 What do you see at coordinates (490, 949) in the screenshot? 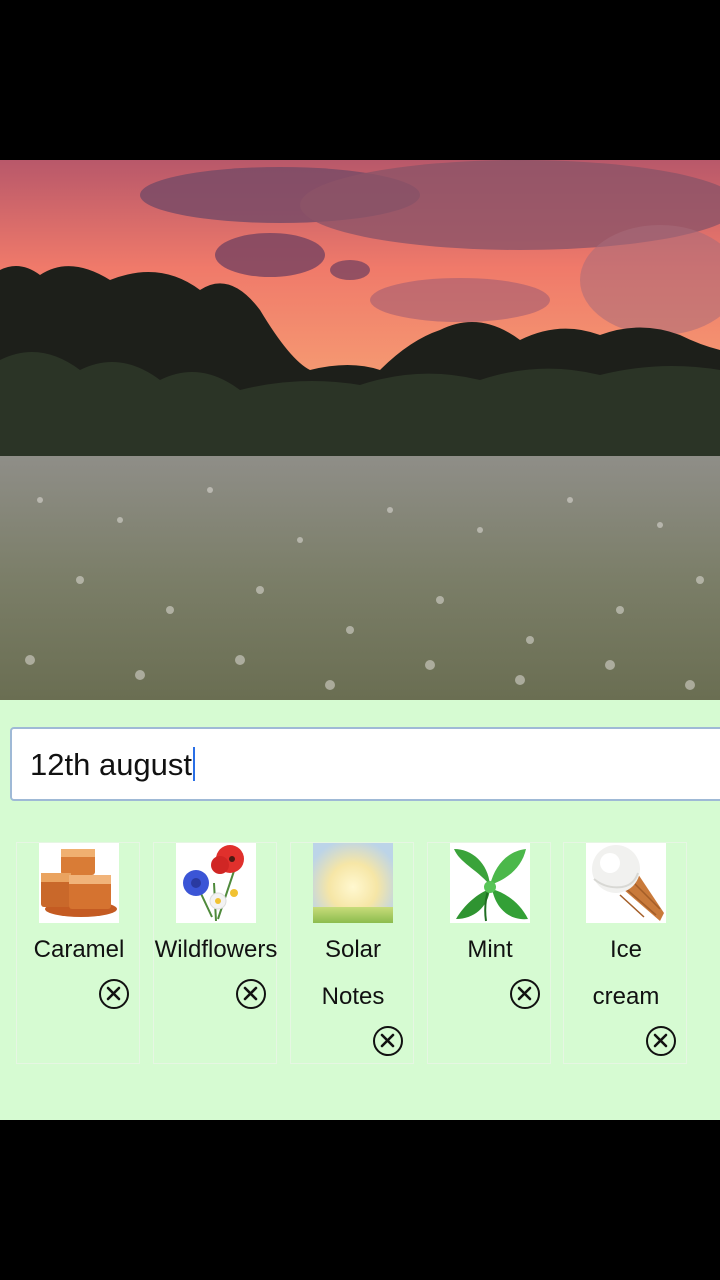
I see `tag-label: Mint` at bounding box center [490, 949].